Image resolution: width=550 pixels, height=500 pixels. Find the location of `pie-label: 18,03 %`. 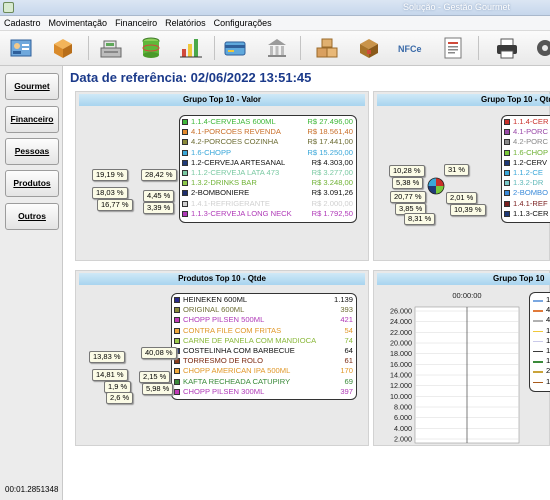

pie-label: 18,03 % is located at coordinates (110, 193).